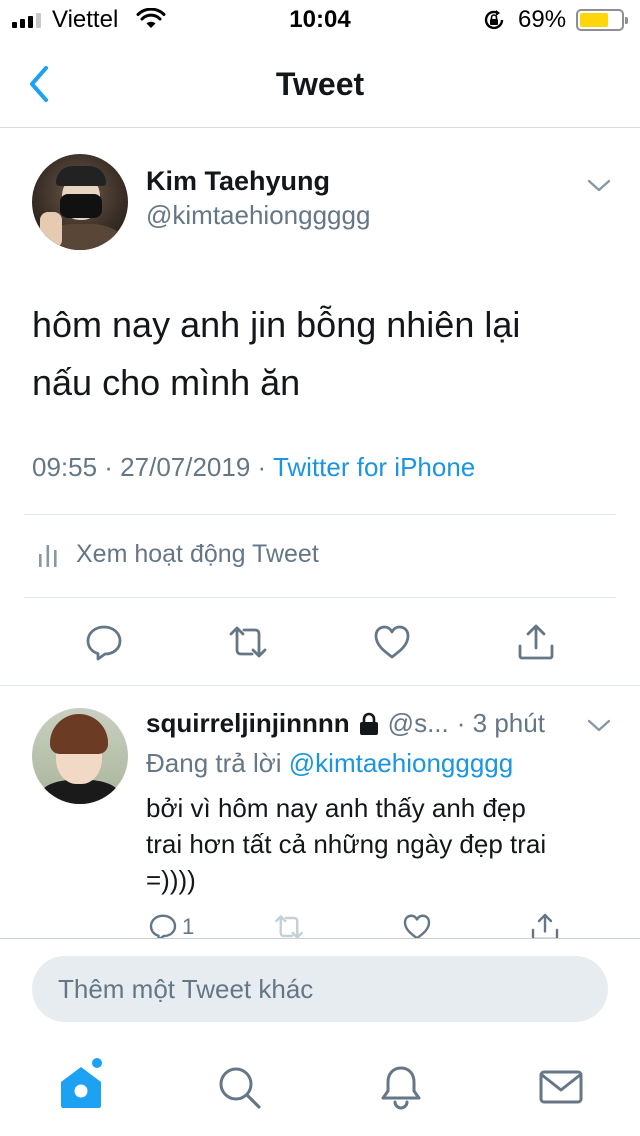 The height and width of the screenshot is (1136, 640). I want to click on tweet-text-line: hôm nay anh jin bỗng nhiên lại, so click(276, 324).